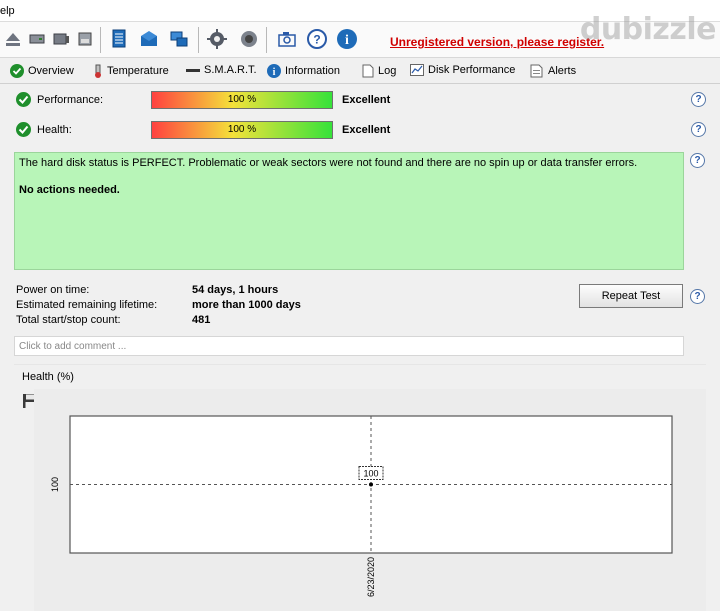 This screenshot has height=611, width=720. I want to click on health-bar: 100 %, so click(242, 130).